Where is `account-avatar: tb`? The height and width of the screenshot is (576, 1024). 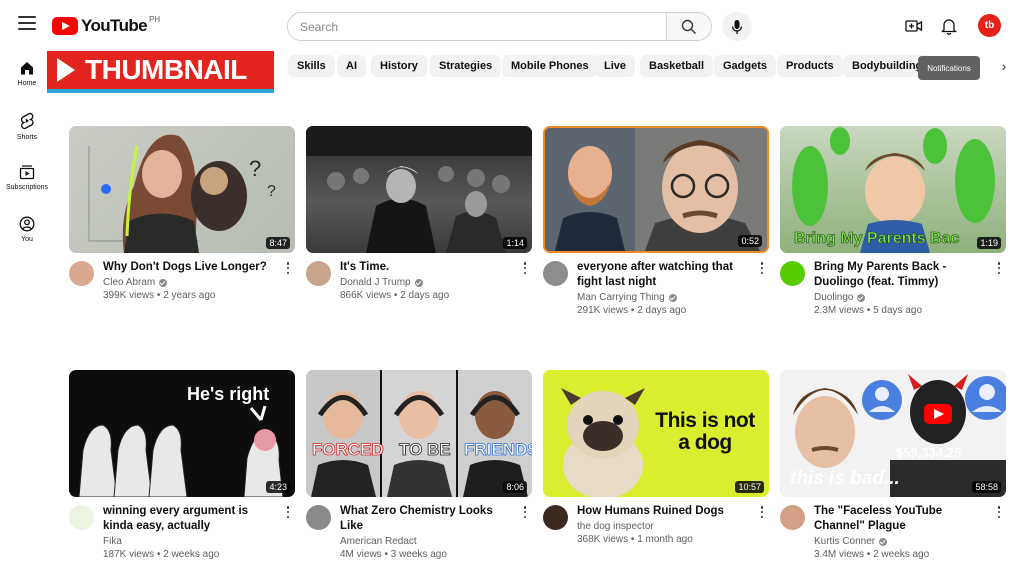 account-avatar: tb is located at coordinates (989, 25).